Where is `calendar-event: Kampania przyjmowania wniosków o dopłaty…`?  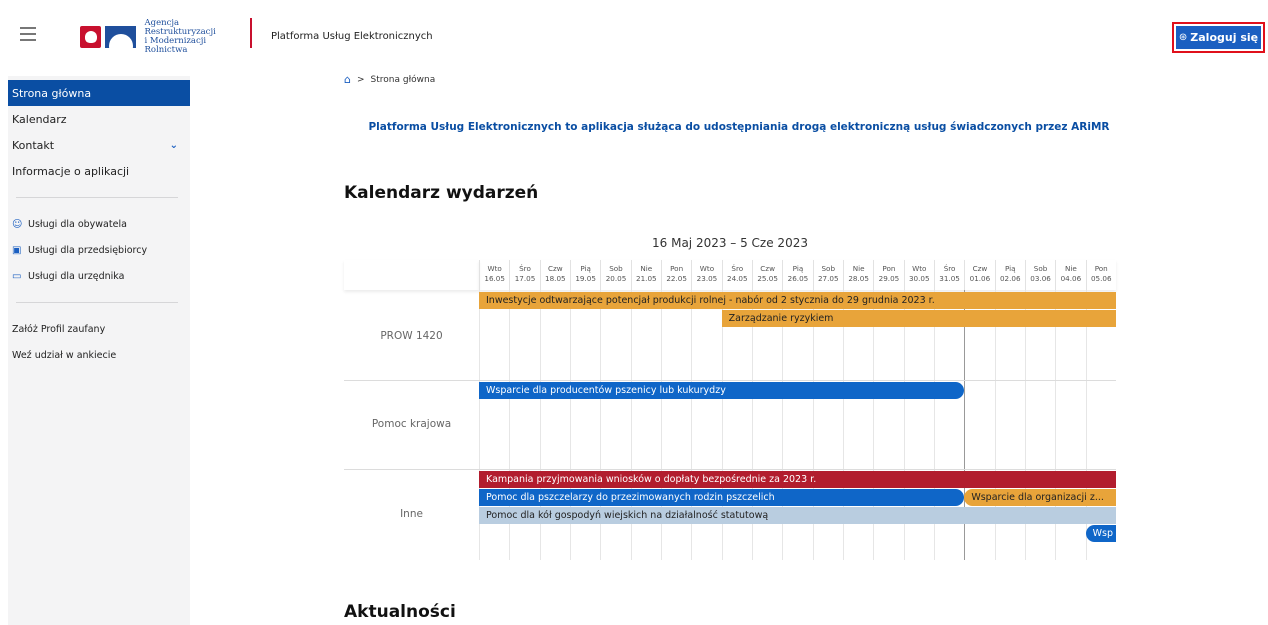 calendar-event: Kampania przyjmowania wniosków o dopłaty… is located at coordinates (797, 479).